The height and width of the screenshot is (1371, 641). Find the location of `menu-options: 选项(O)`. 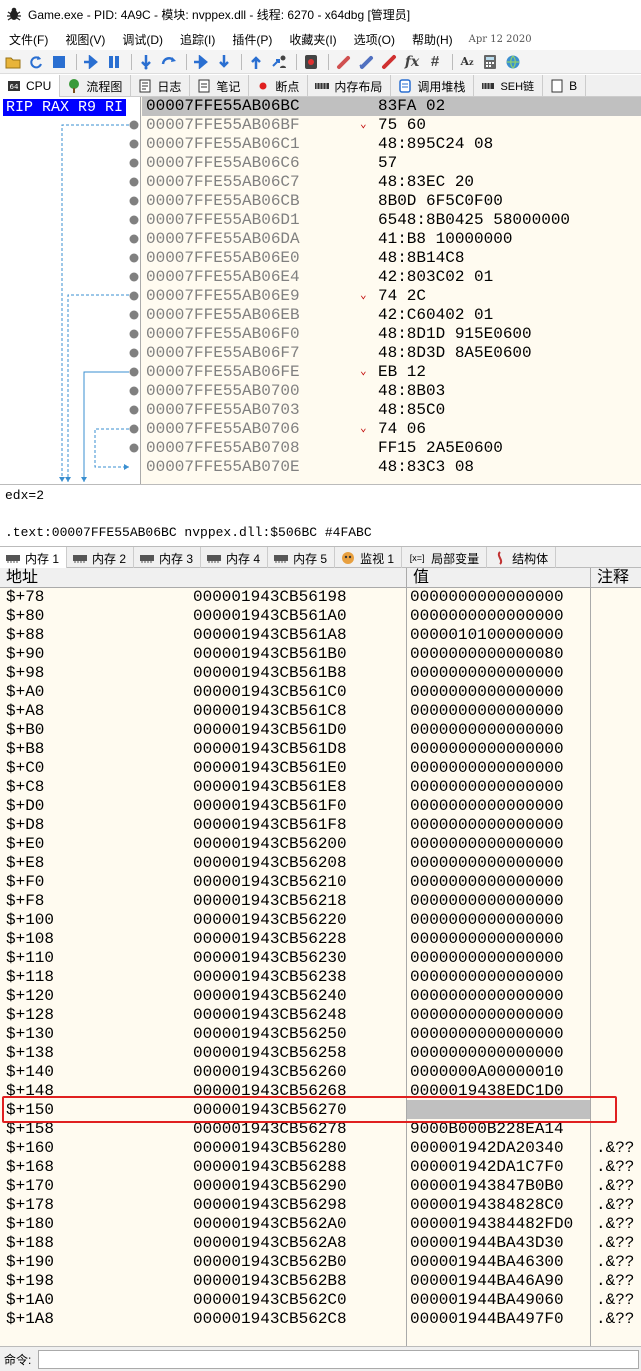

menu-options: 选项(O) is located at coordinates (374, 39).